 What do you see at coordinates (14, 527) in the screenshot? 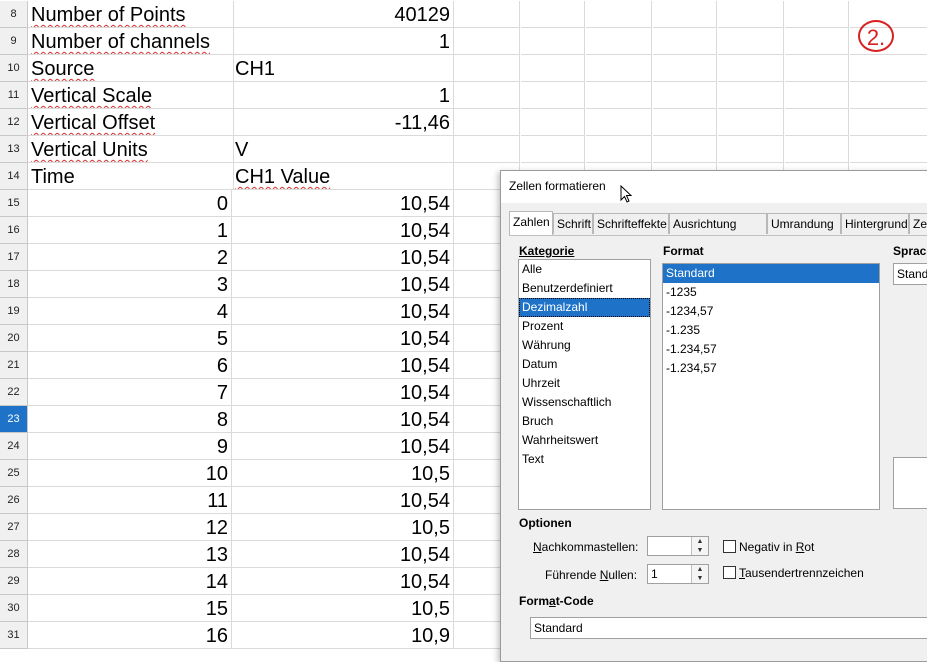
I see `row-header: 27` at bounding box center [14, 527].